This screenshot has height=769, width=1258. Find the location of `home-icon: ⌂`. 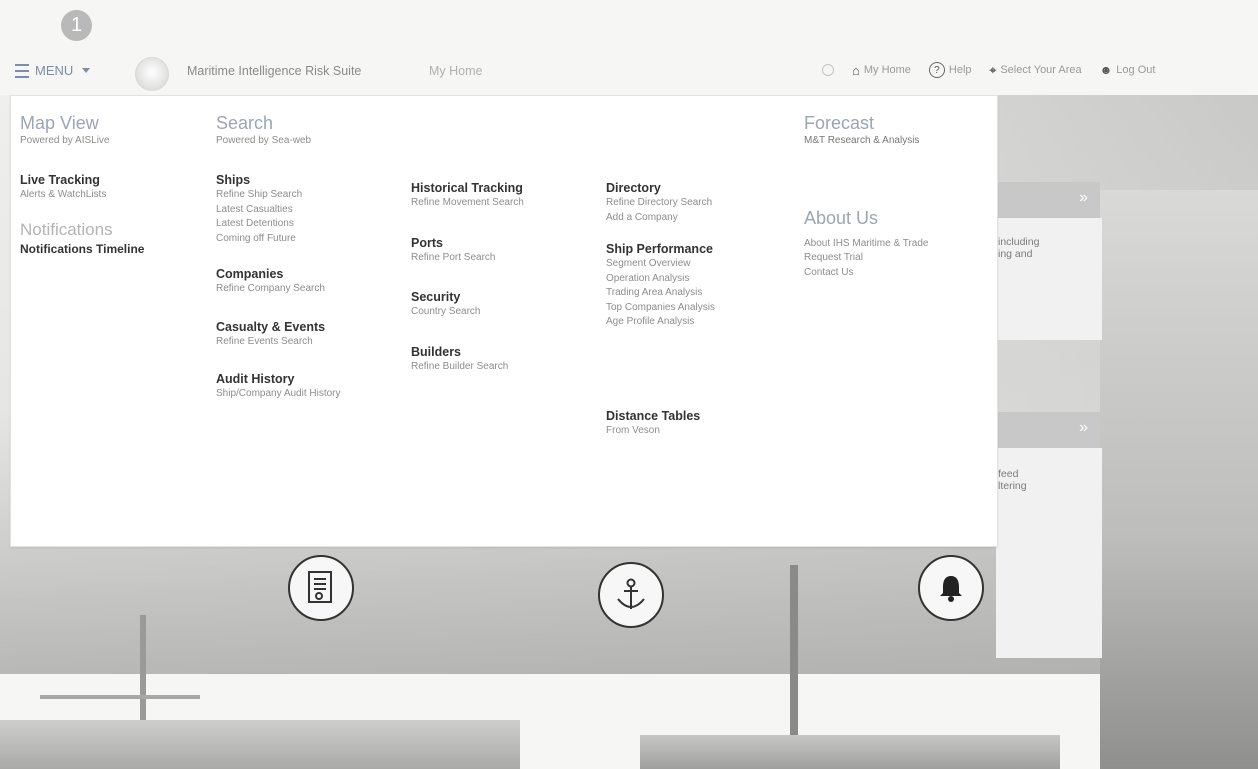

home-icon: ⌂ is located at coordinates (856, 70).